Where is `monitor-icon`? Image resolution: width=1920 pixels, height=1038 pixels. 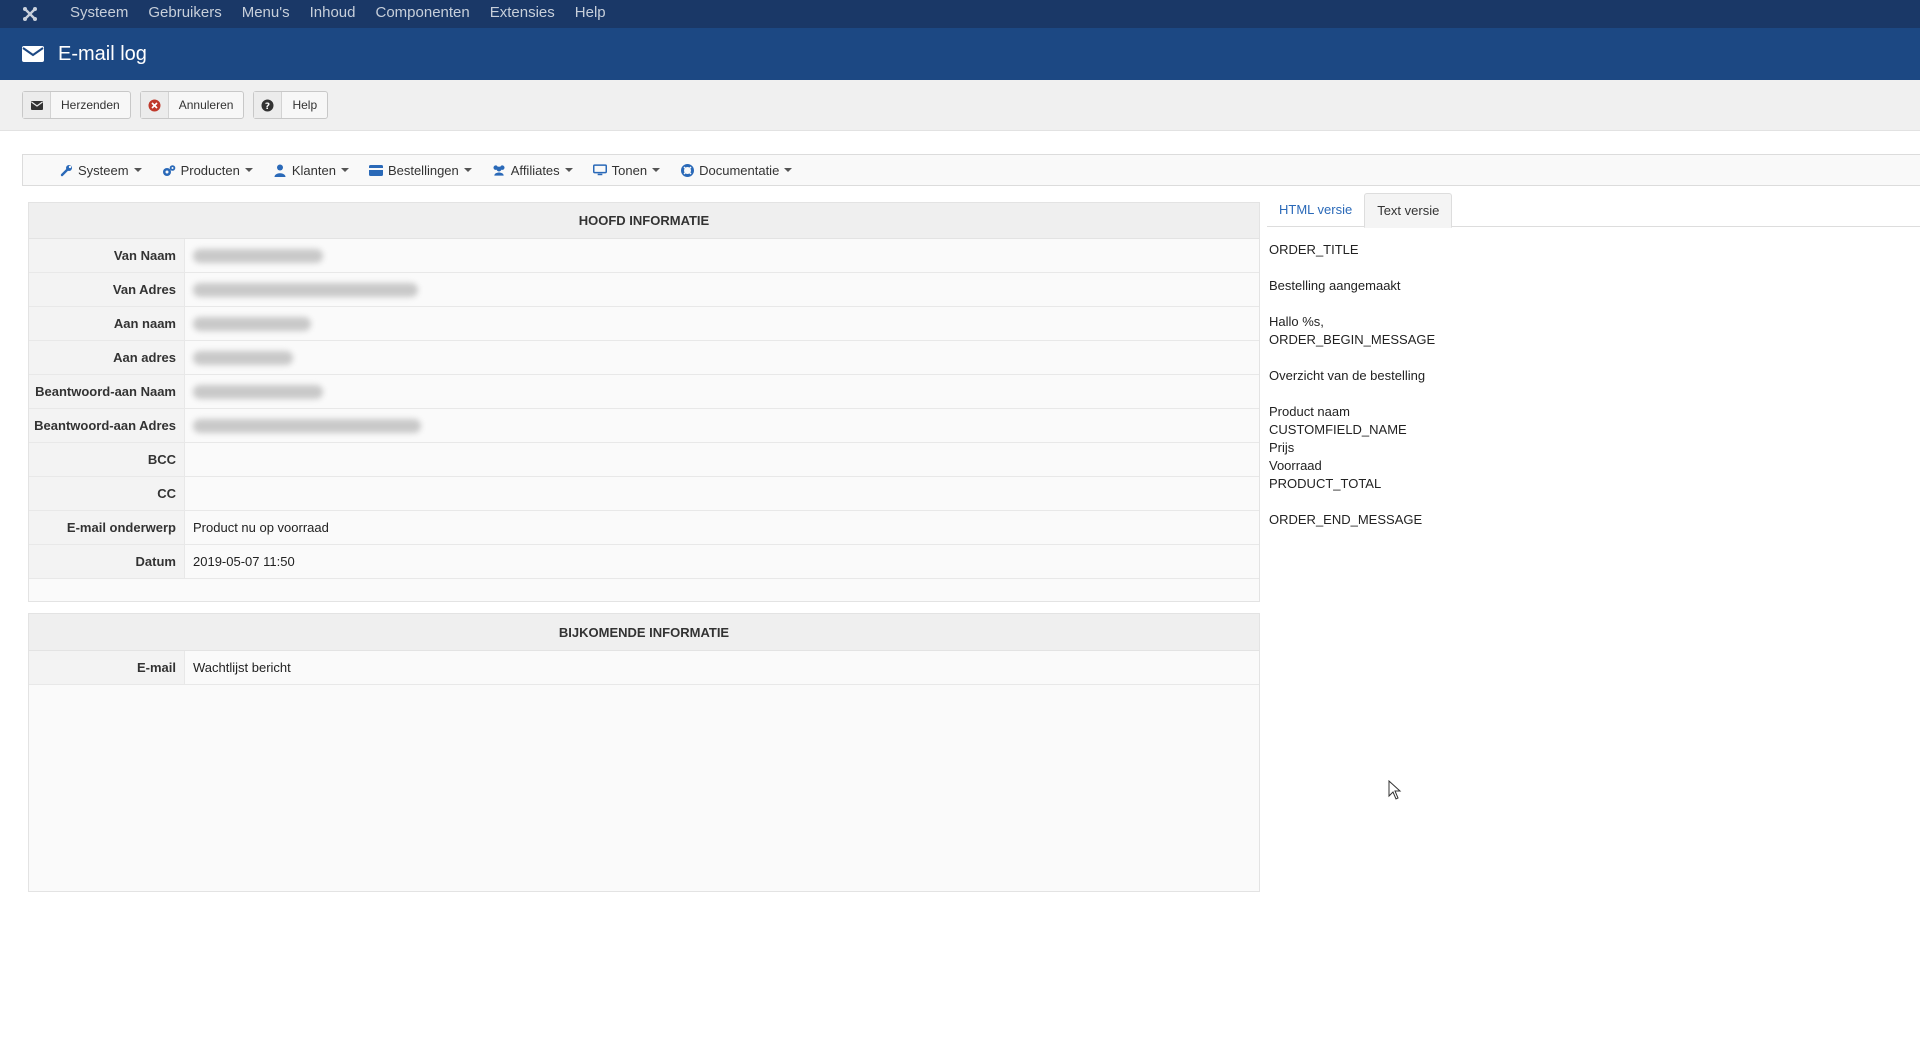
monitor-icon is located at coordinates (599, 170).